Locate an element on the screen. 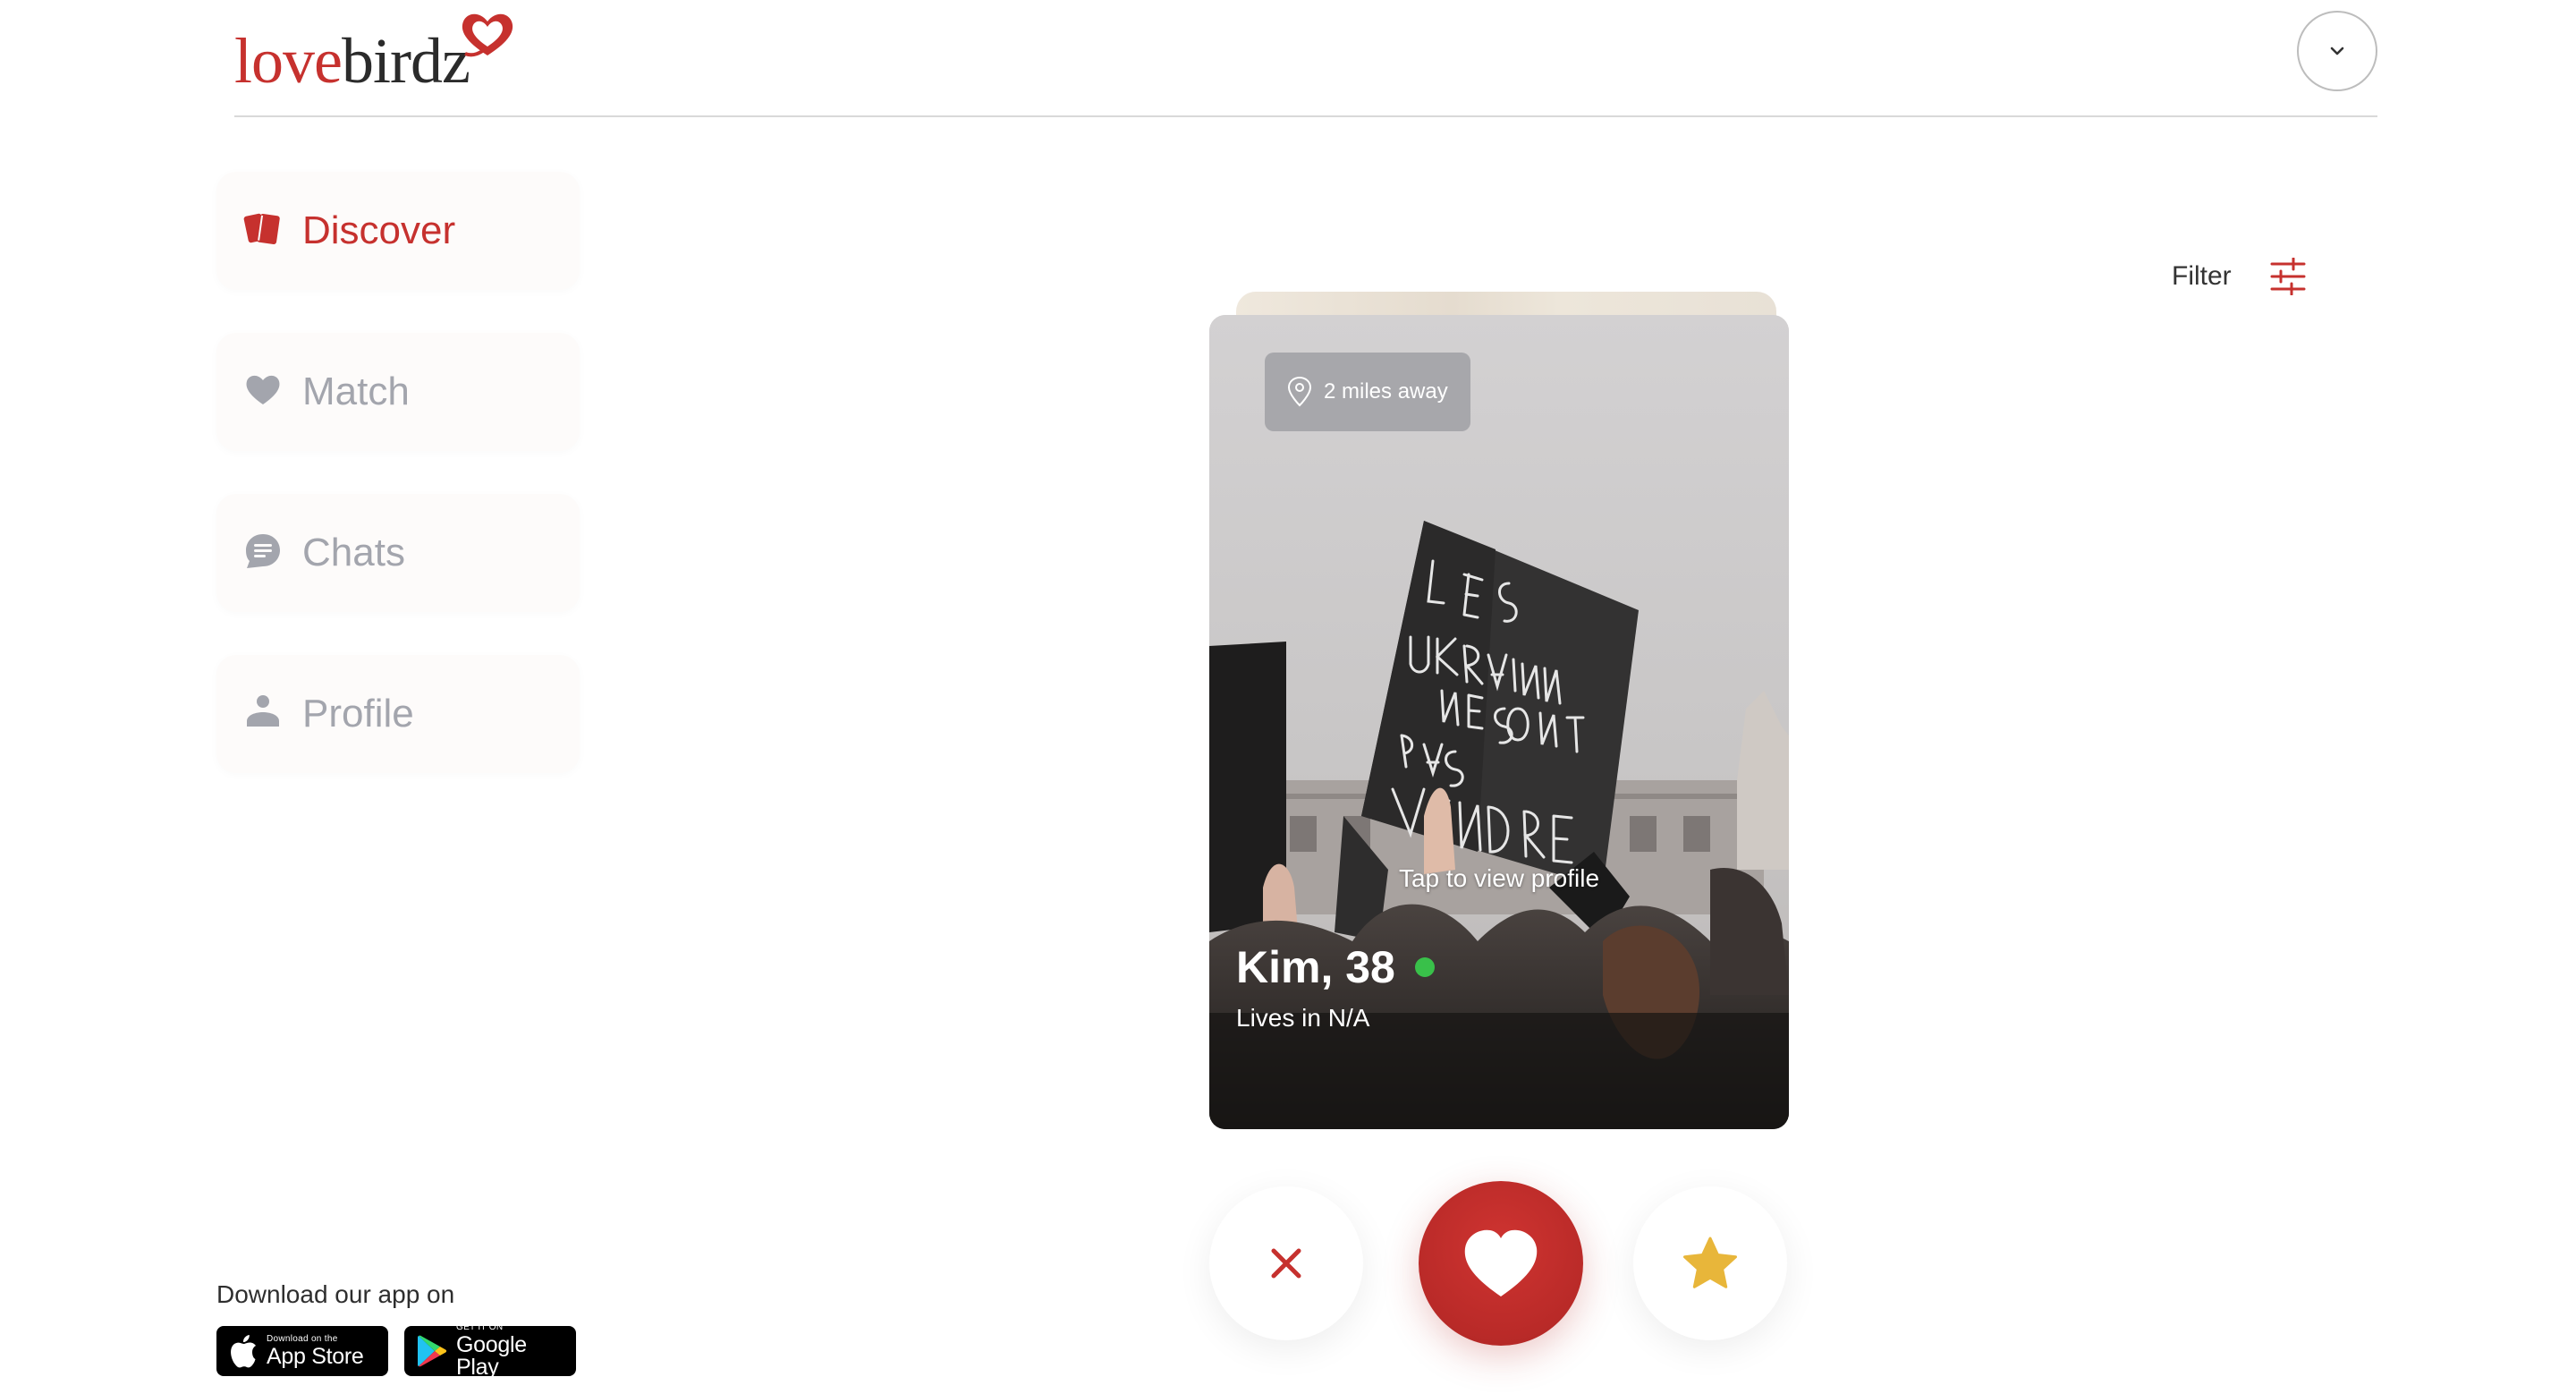 The height and width of the screenshot is (1394, 2576). pass-button is located at coordinates (1286, 1263).